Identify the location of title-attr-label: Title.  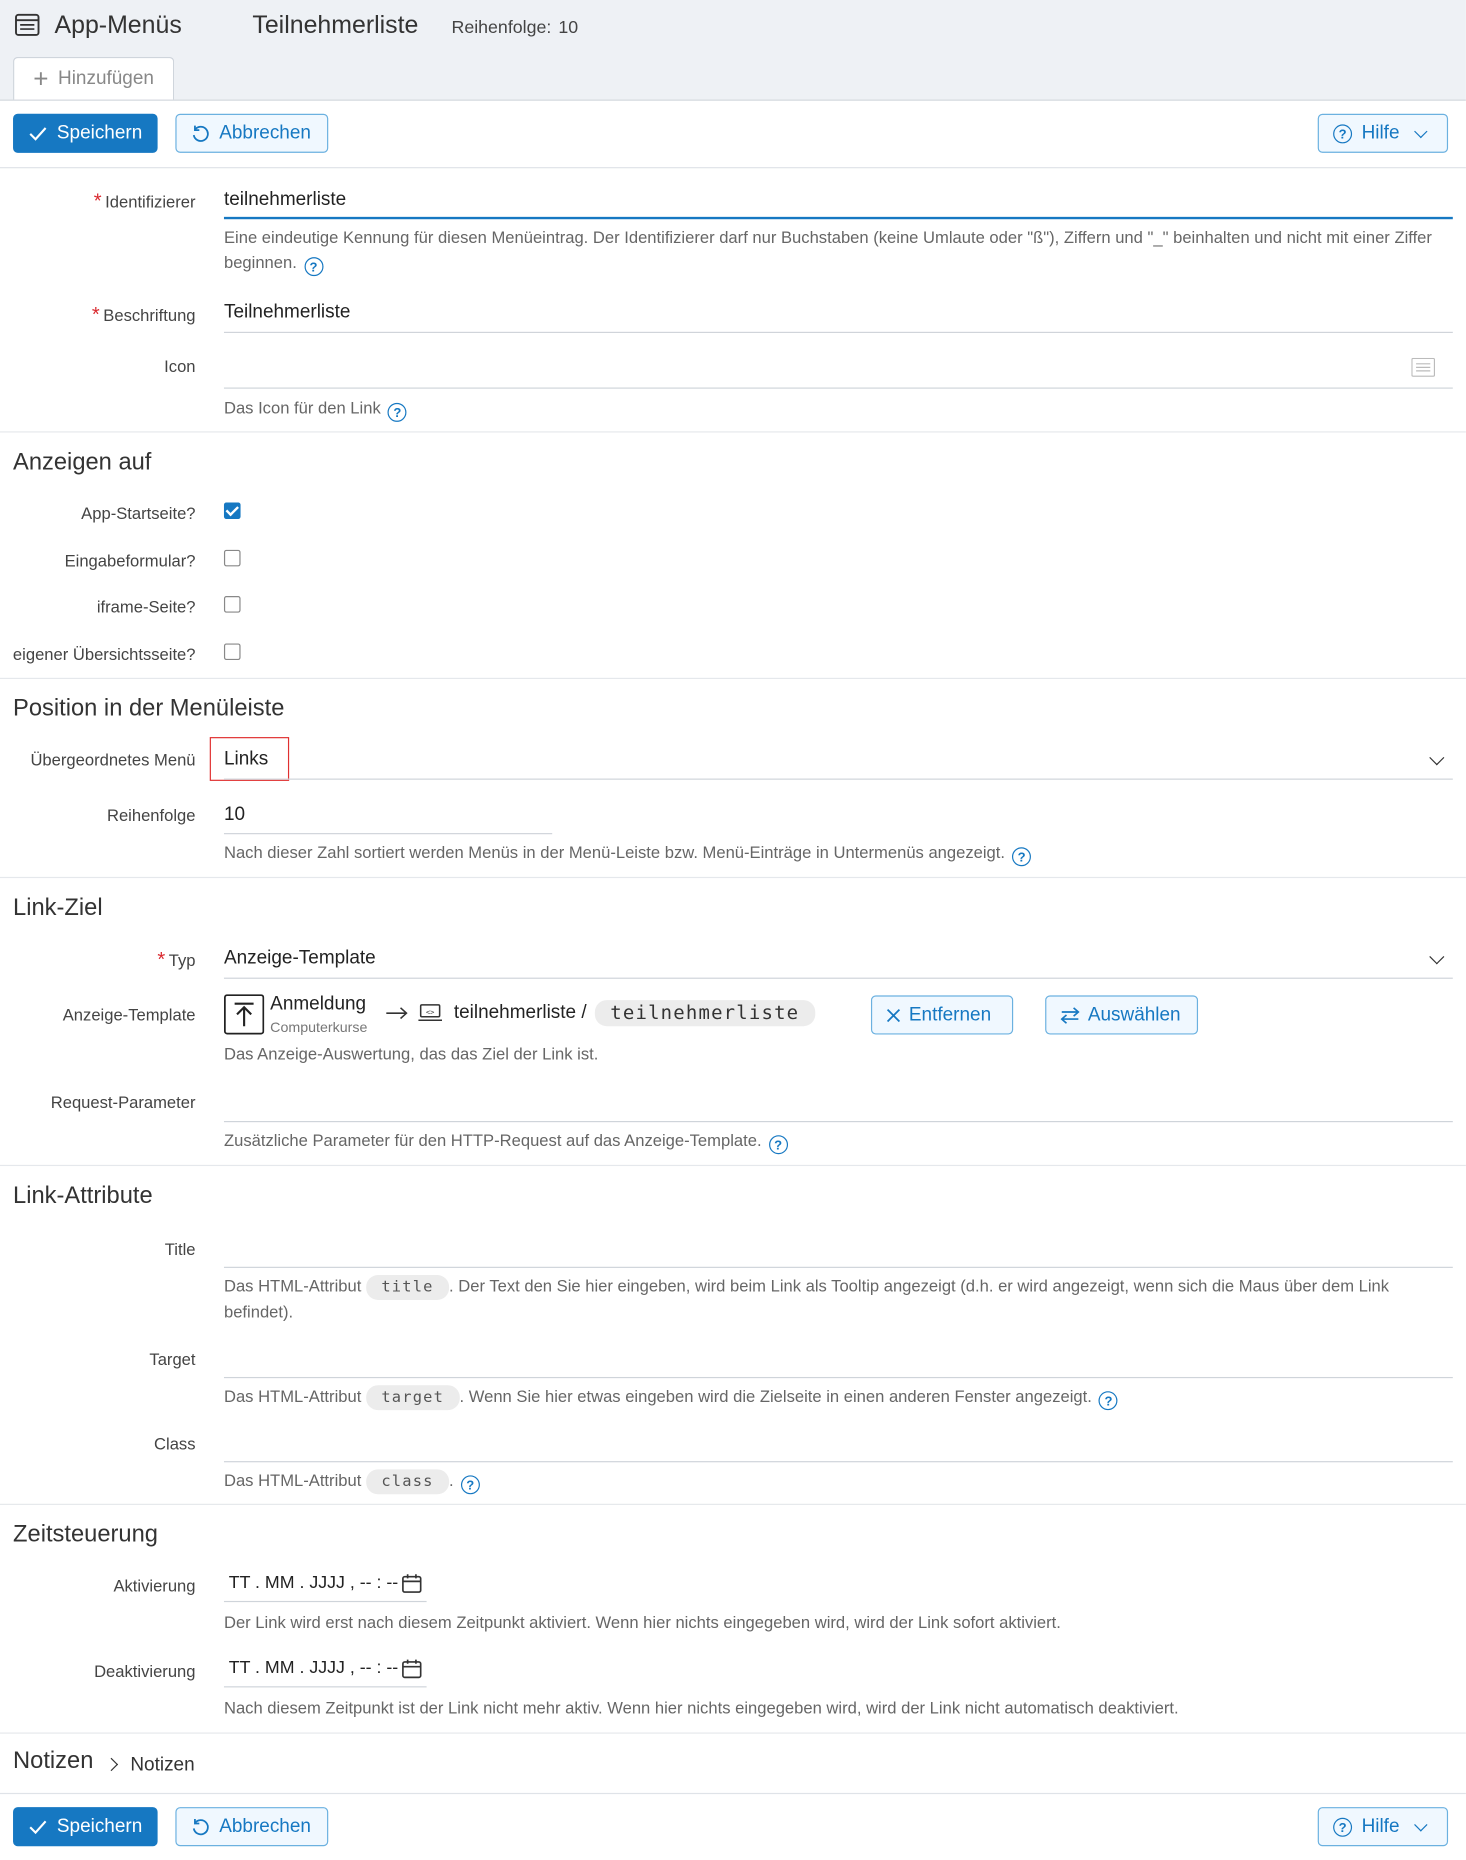
(180, 1249).